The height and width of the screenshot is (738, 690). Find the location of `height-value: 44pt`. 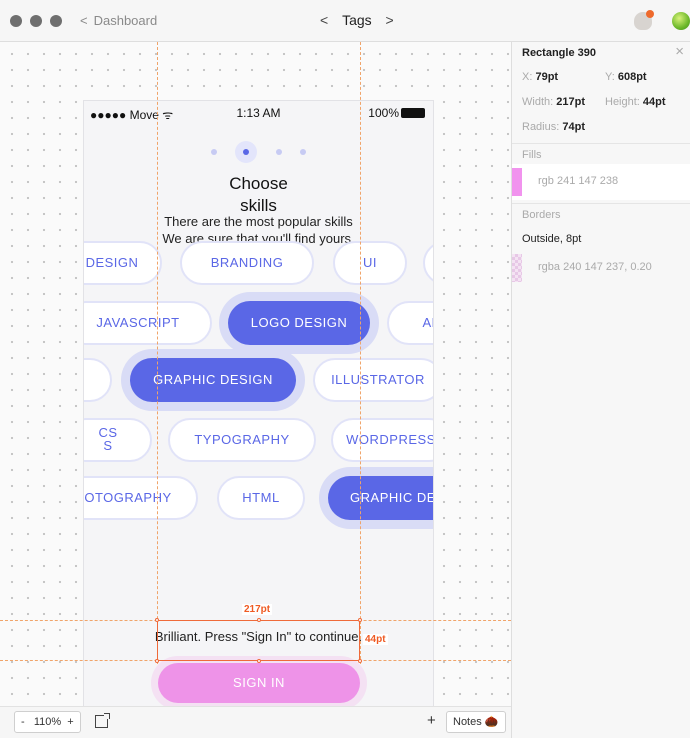

height-value: 44pt is located at coordinates (654, 102).